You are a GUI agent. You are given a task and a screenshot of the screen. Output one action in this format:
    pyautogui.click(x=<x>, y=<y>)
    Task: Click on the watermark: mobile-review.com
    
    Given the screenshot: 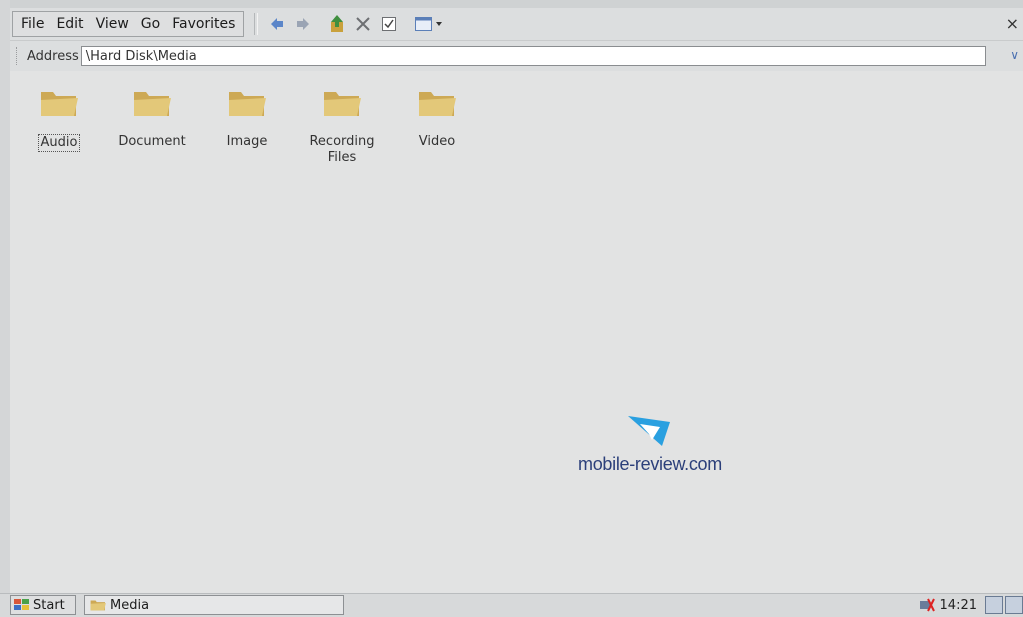 What is the action you would take?
    pyautogui.click(x=650, y=443)
    